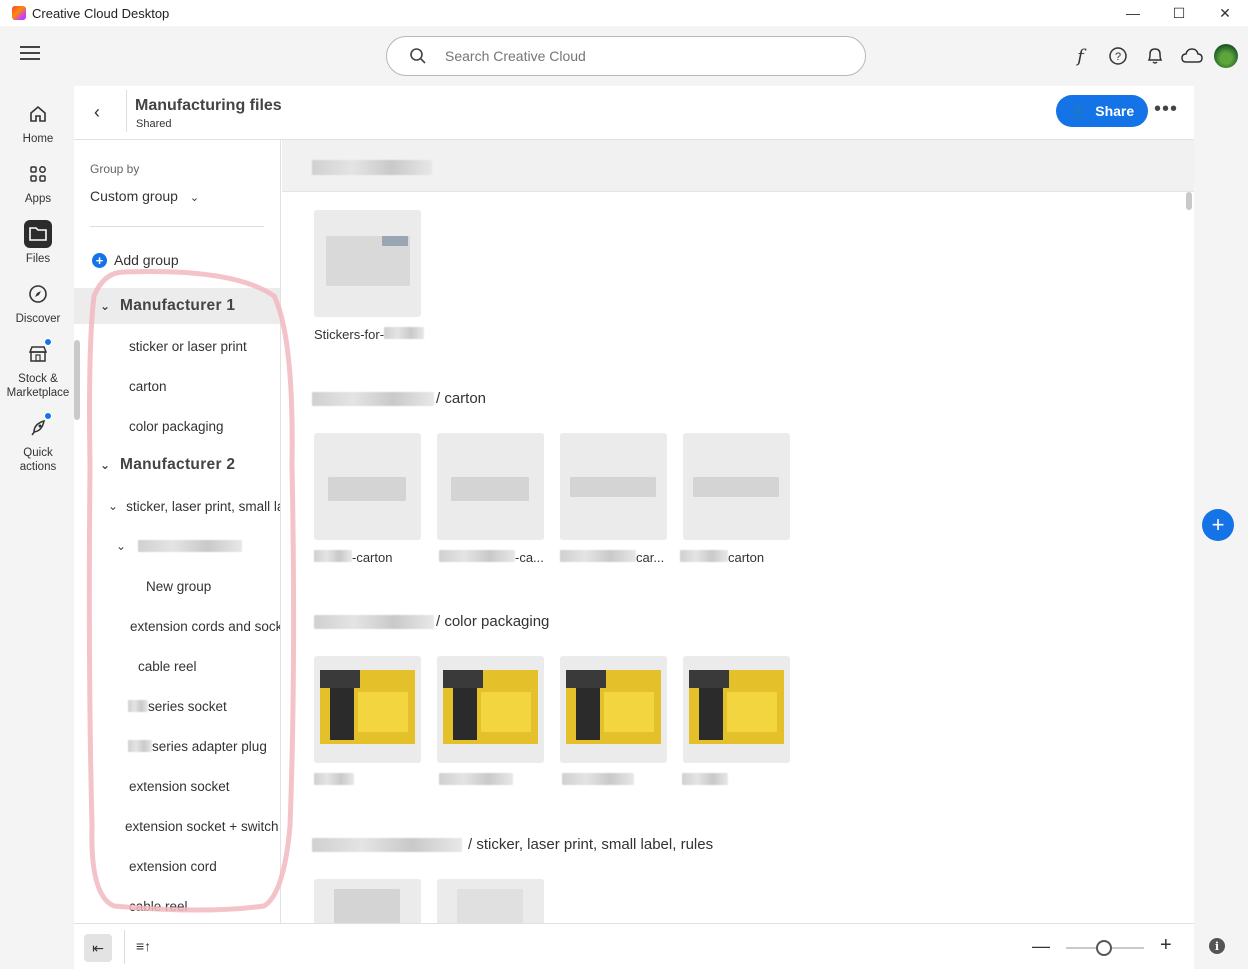 This screenshot has height=969, width=1248. I want to click on section-title-text: / carton, so click(461, 398).